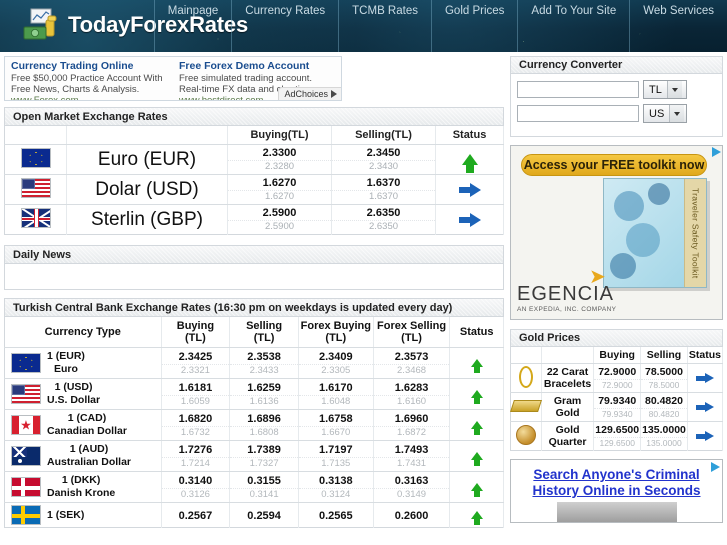 The width and height of the screenshot is (727, 545). Describe the element at coordinates (526, 378) in the screenshot. I see `icon-cell` at that location.